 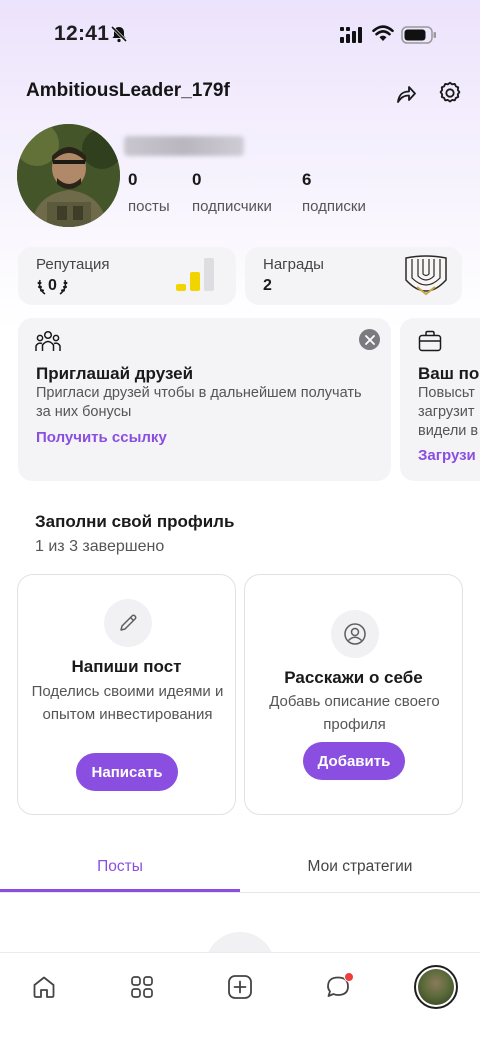 What do you see at coordinates (149, 192) in the screenshot?
I see `stat-posts: 0 посты` at bounding box center [149, 192].